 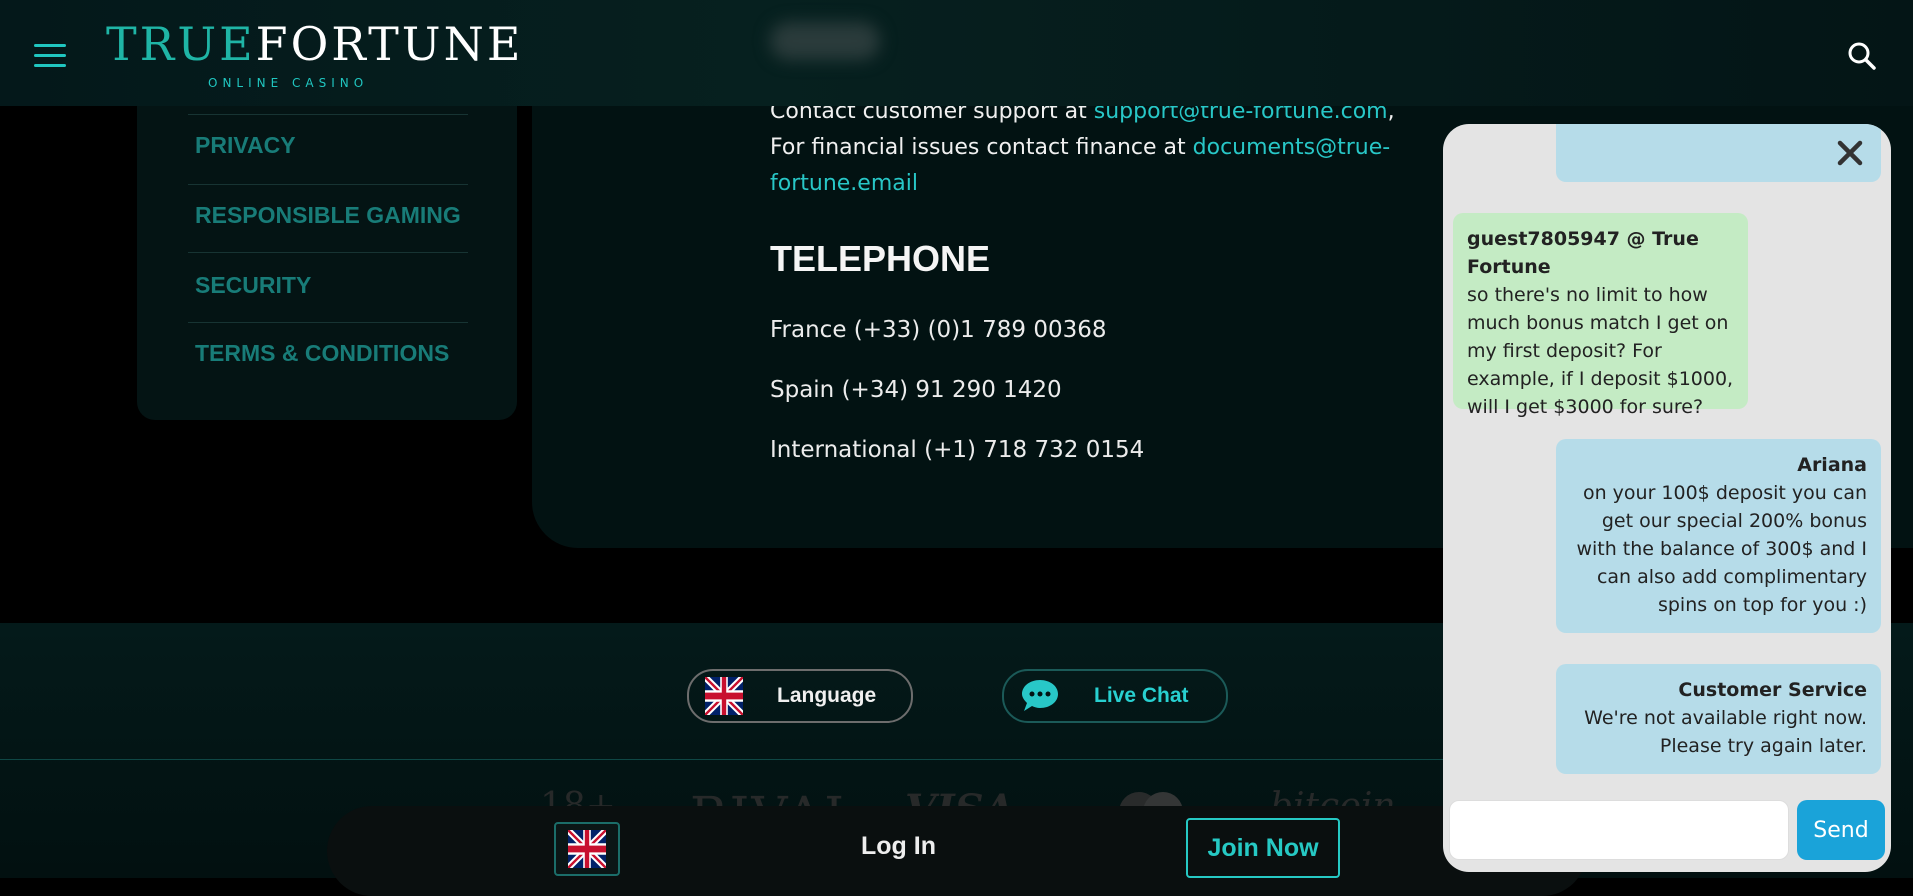 I want to click on language-button: Language, so click(x=800, y=696).